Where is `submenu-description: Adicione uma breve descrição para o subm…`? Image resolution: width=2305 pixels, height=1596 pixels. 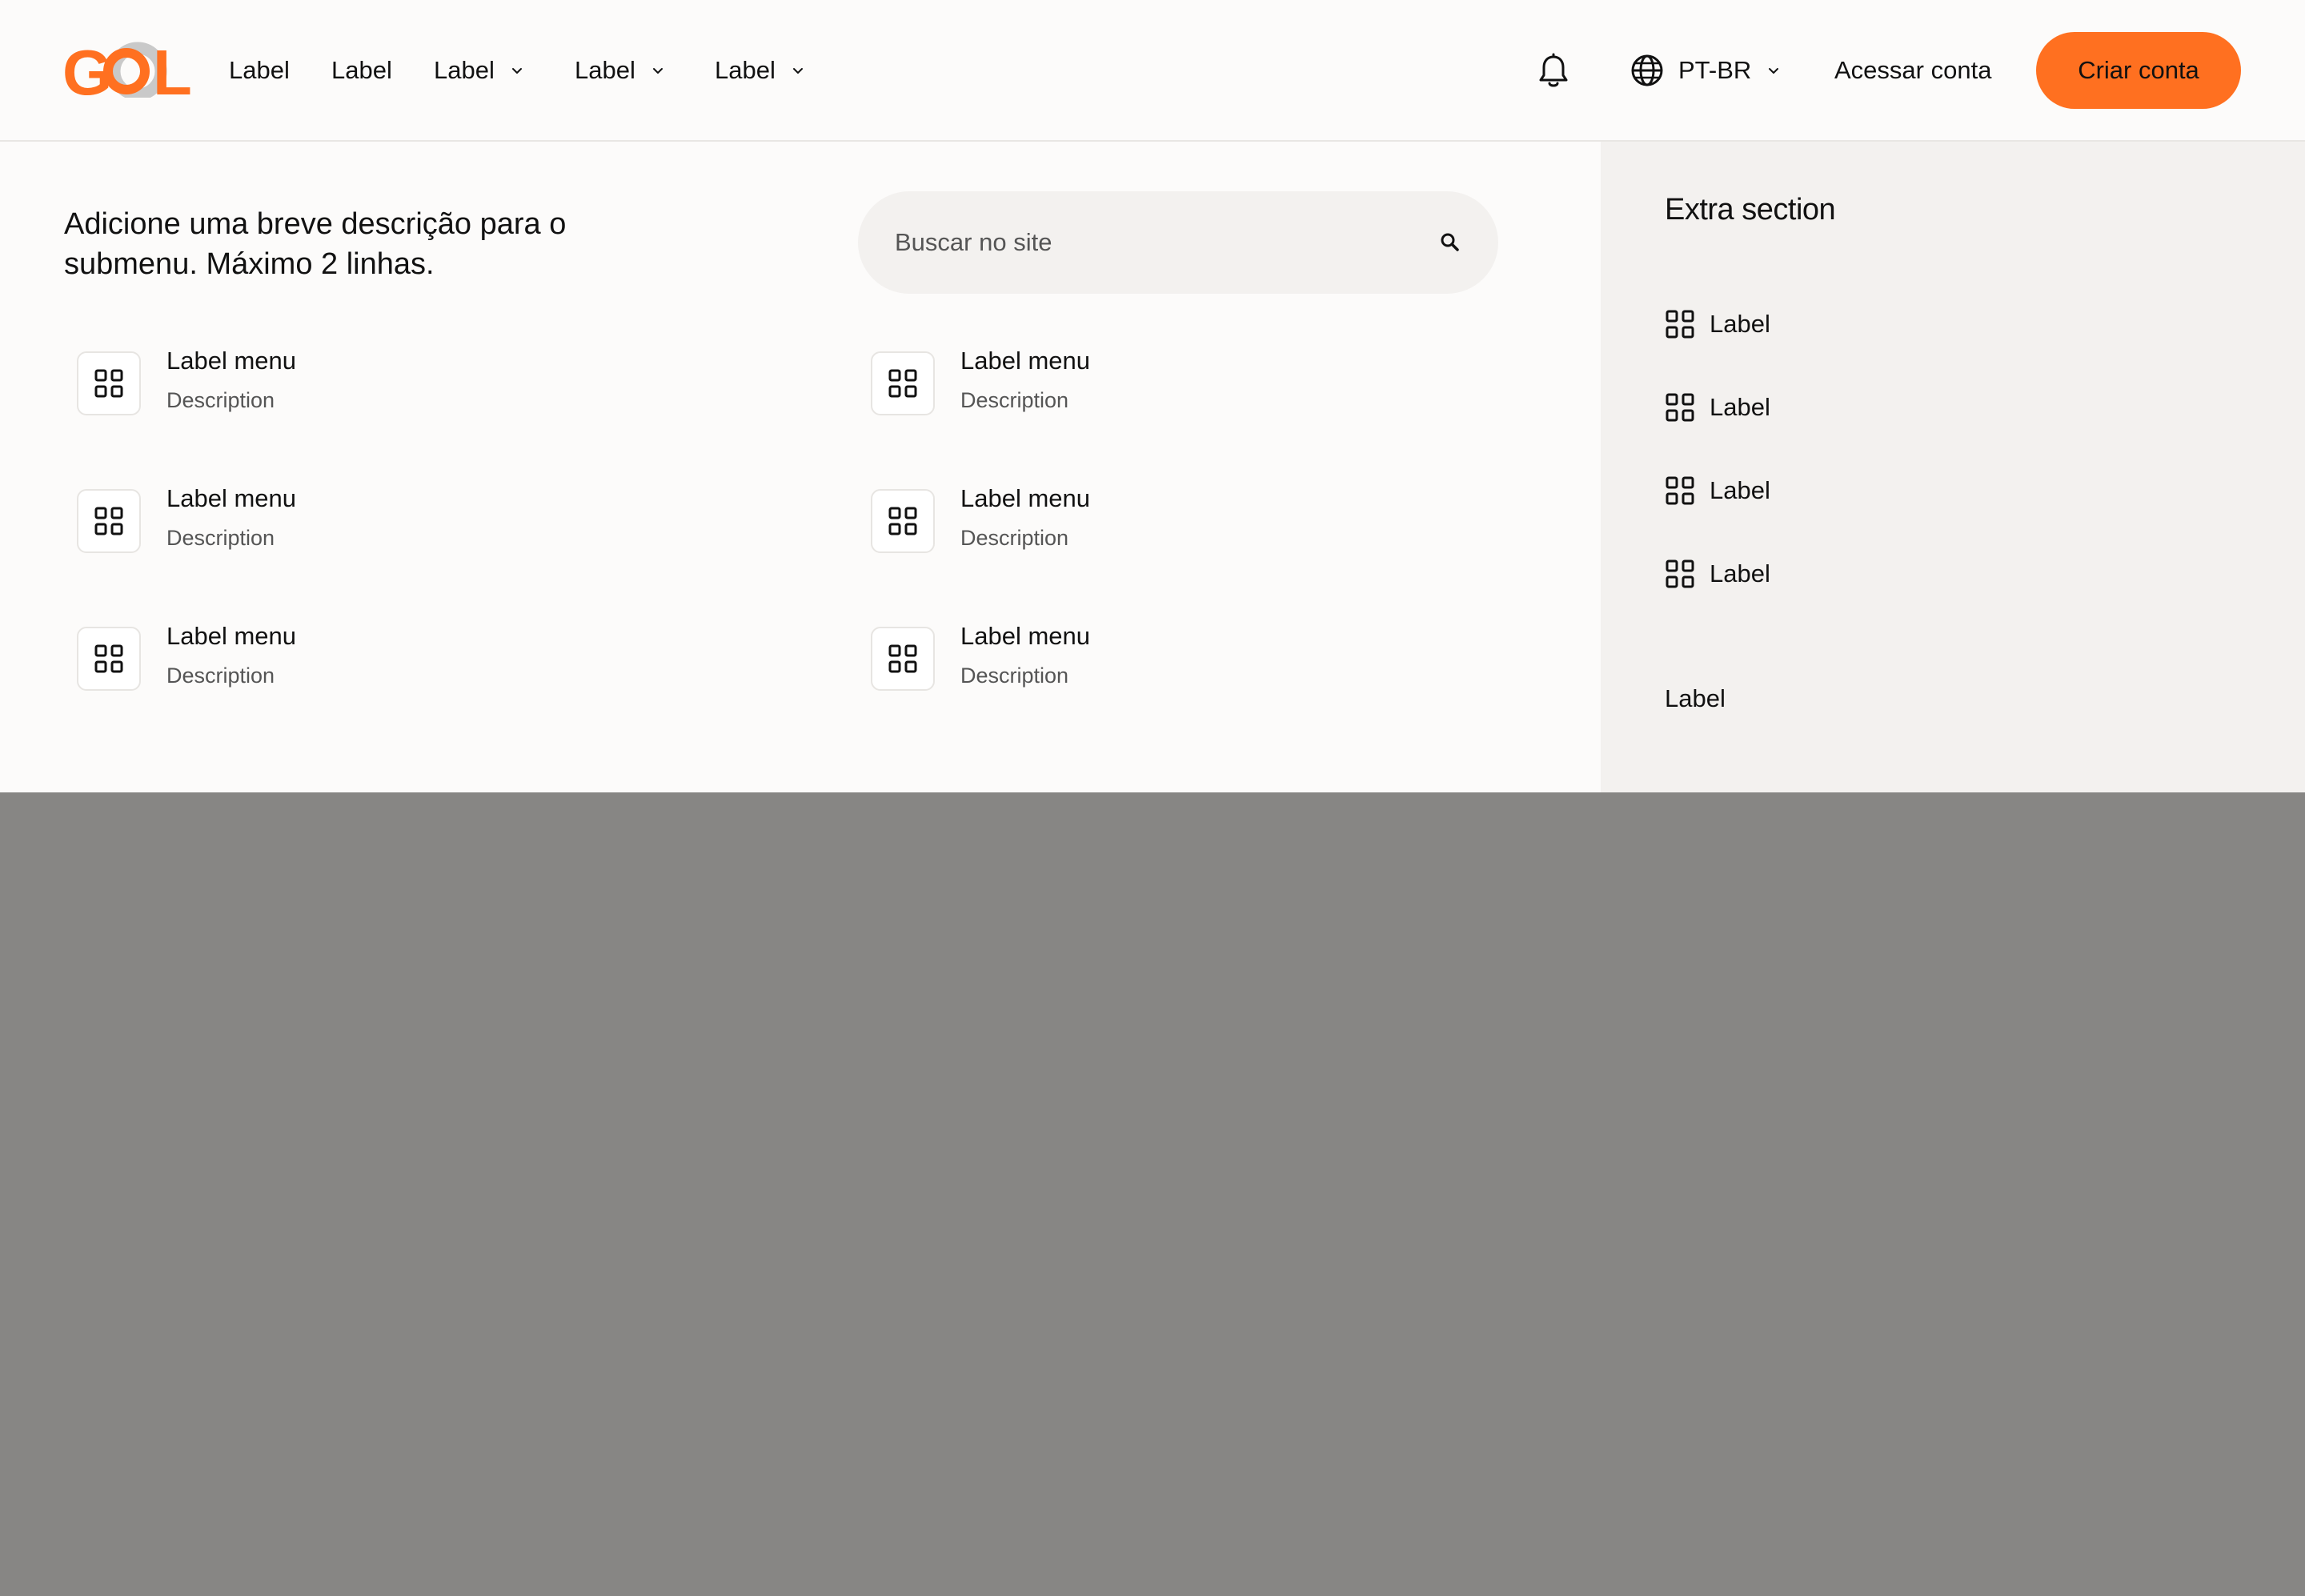
submenu-description: Adicione uma breve descrição para o subm… is located at coordinates (315, 244).